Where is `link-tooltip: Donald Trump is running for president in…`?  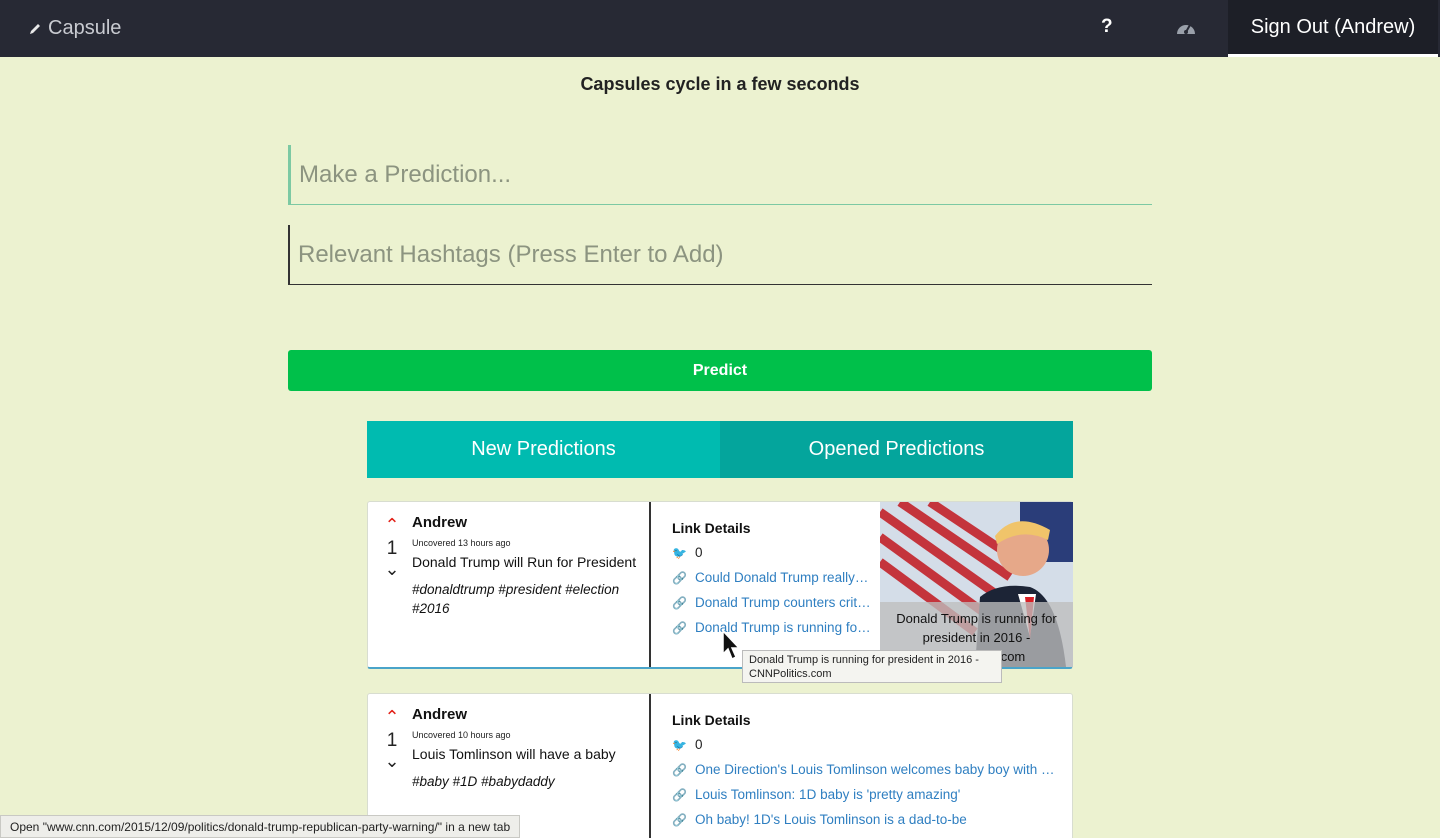
link-tooltip: Donald Trump is running for president in… is located at coordinates (872, 666).